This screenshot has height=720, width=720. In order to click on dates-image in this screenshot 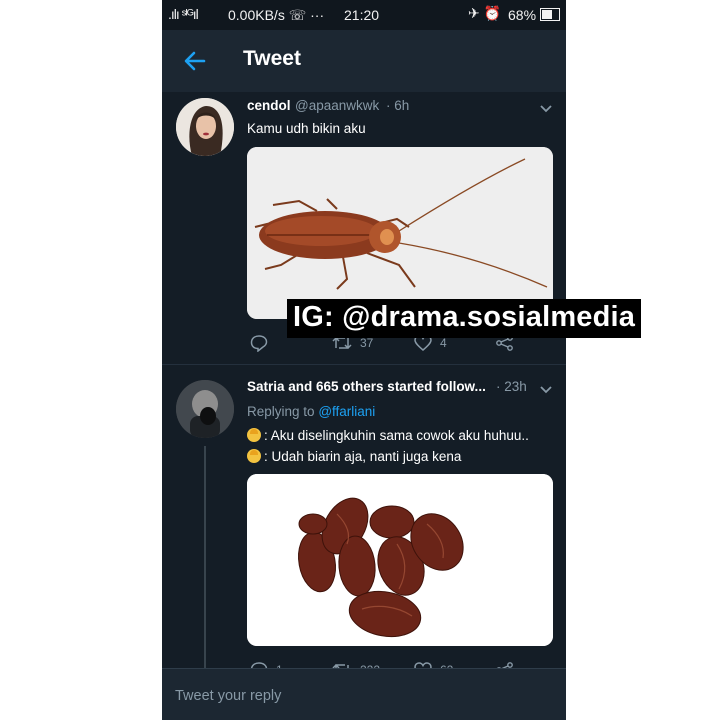, I will do `click(400, 560)`.